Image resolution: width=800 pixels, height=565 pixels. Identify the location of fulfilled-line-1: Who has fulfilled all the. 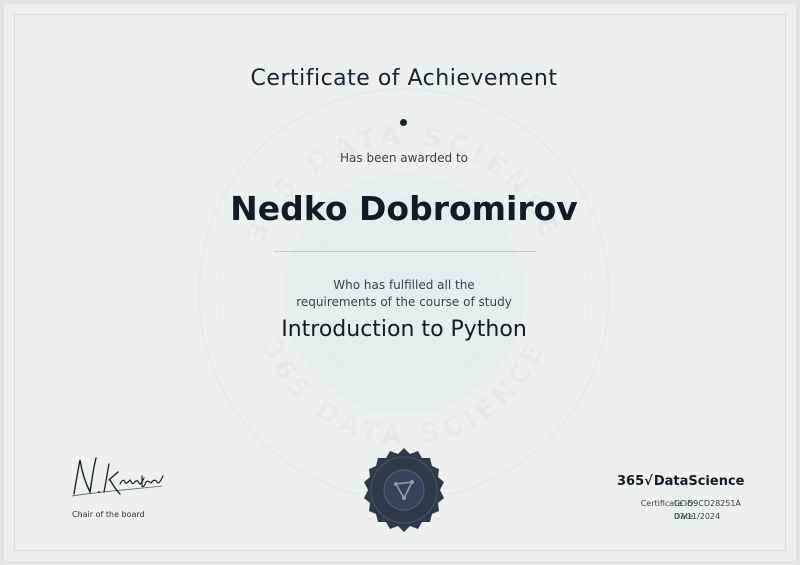
(404, 285).